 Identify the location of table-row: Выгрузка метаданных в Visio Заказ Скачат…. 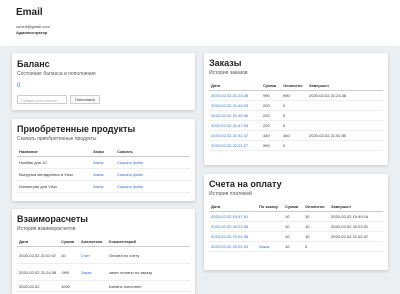
(103, 174).